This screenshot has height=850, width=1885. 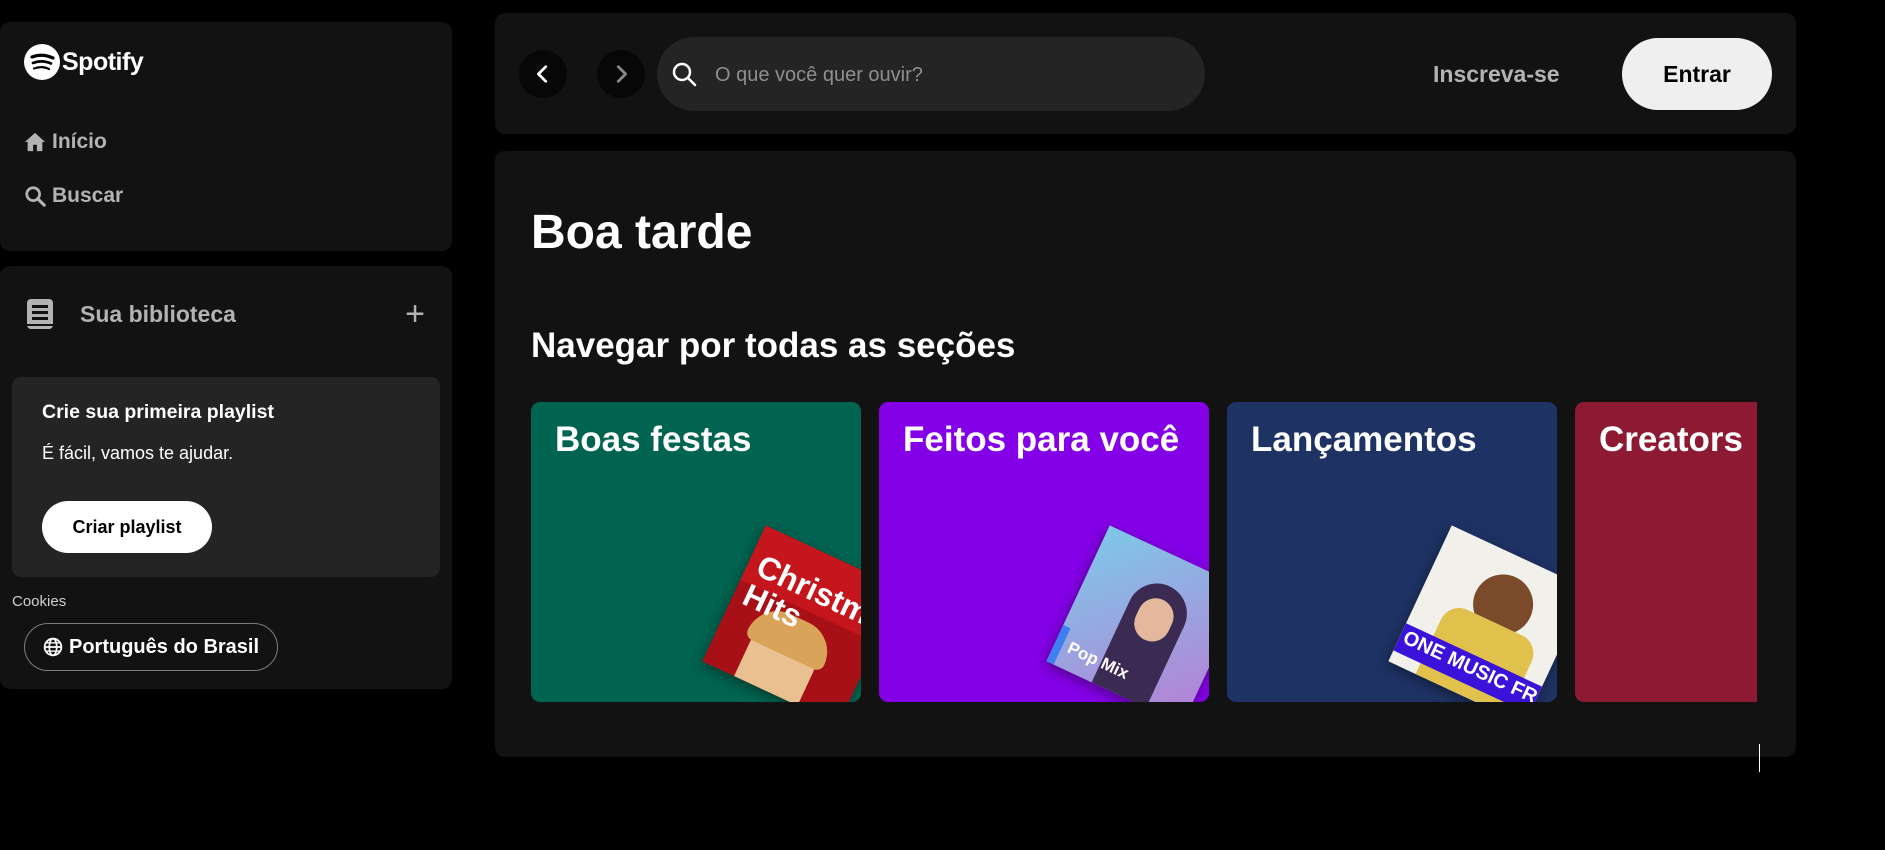 I want to click on chevron-left-icon, so click(x=542, y=74).